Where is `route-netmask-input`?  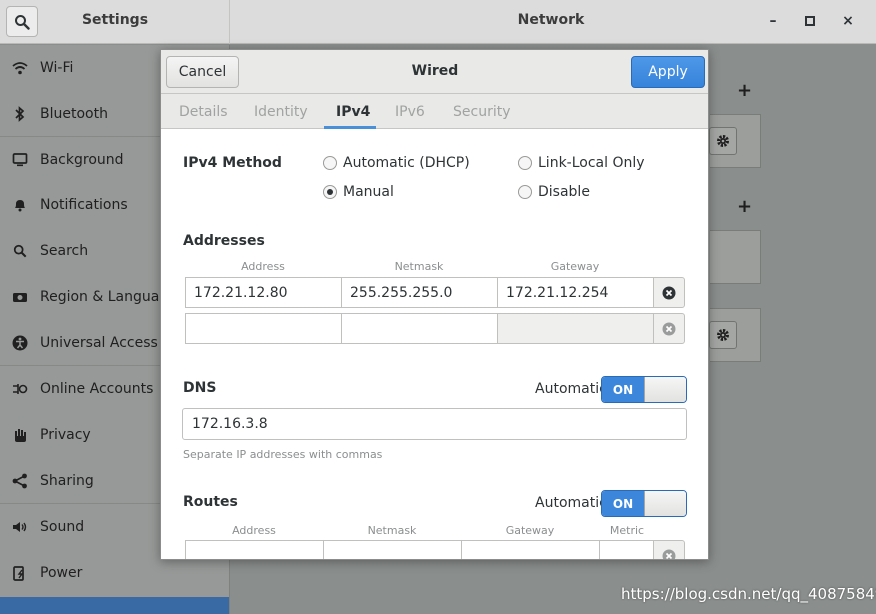 route-netmask-input is located at coordinates (392, 549).